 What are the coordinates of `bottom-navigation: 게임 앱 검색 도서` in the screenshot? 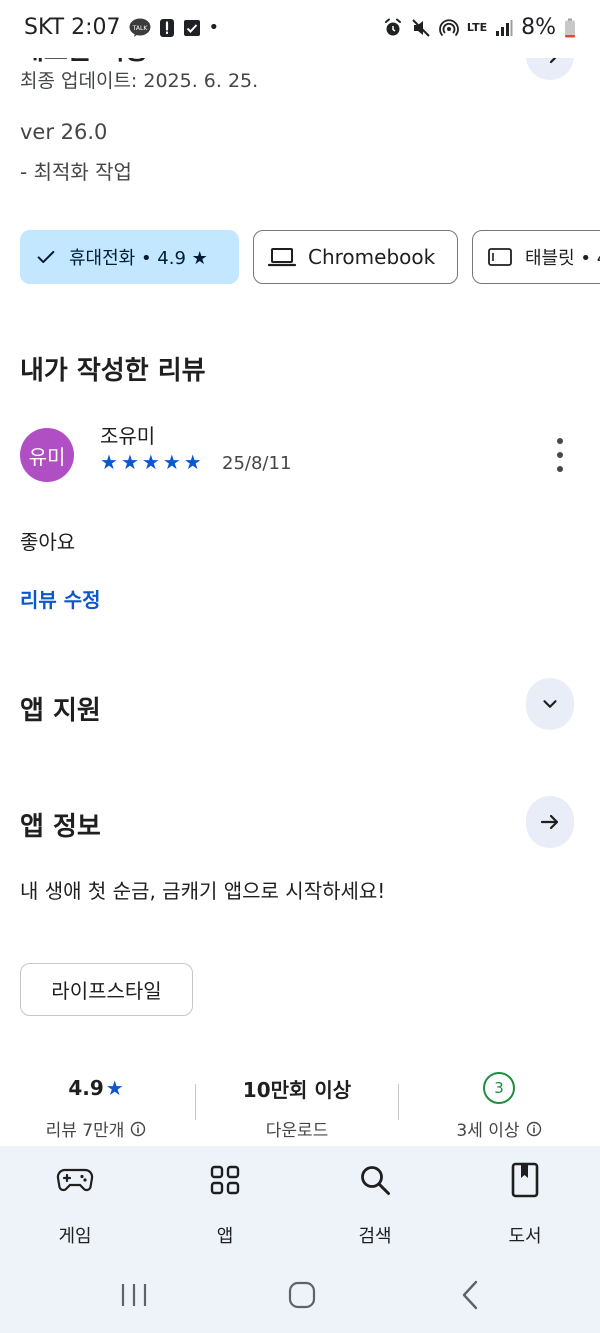 It's located at (300, 1239).